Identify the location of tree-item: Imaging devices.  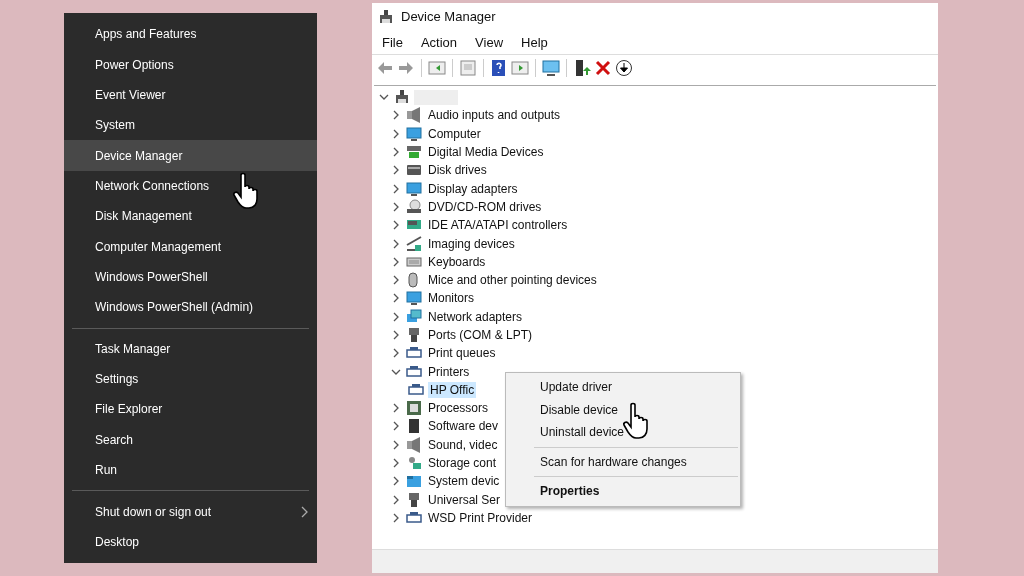
(471, 243).